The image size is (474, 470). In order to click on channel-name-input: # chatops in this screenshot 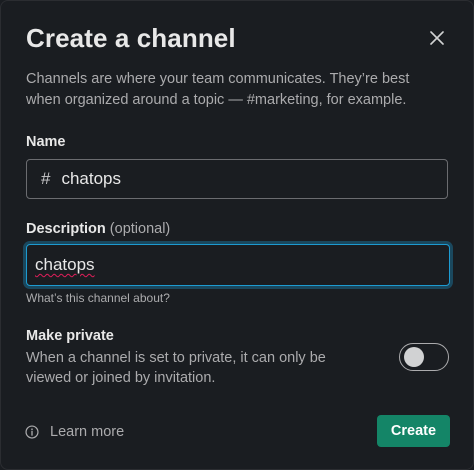, I will do `click(237, 179)`.